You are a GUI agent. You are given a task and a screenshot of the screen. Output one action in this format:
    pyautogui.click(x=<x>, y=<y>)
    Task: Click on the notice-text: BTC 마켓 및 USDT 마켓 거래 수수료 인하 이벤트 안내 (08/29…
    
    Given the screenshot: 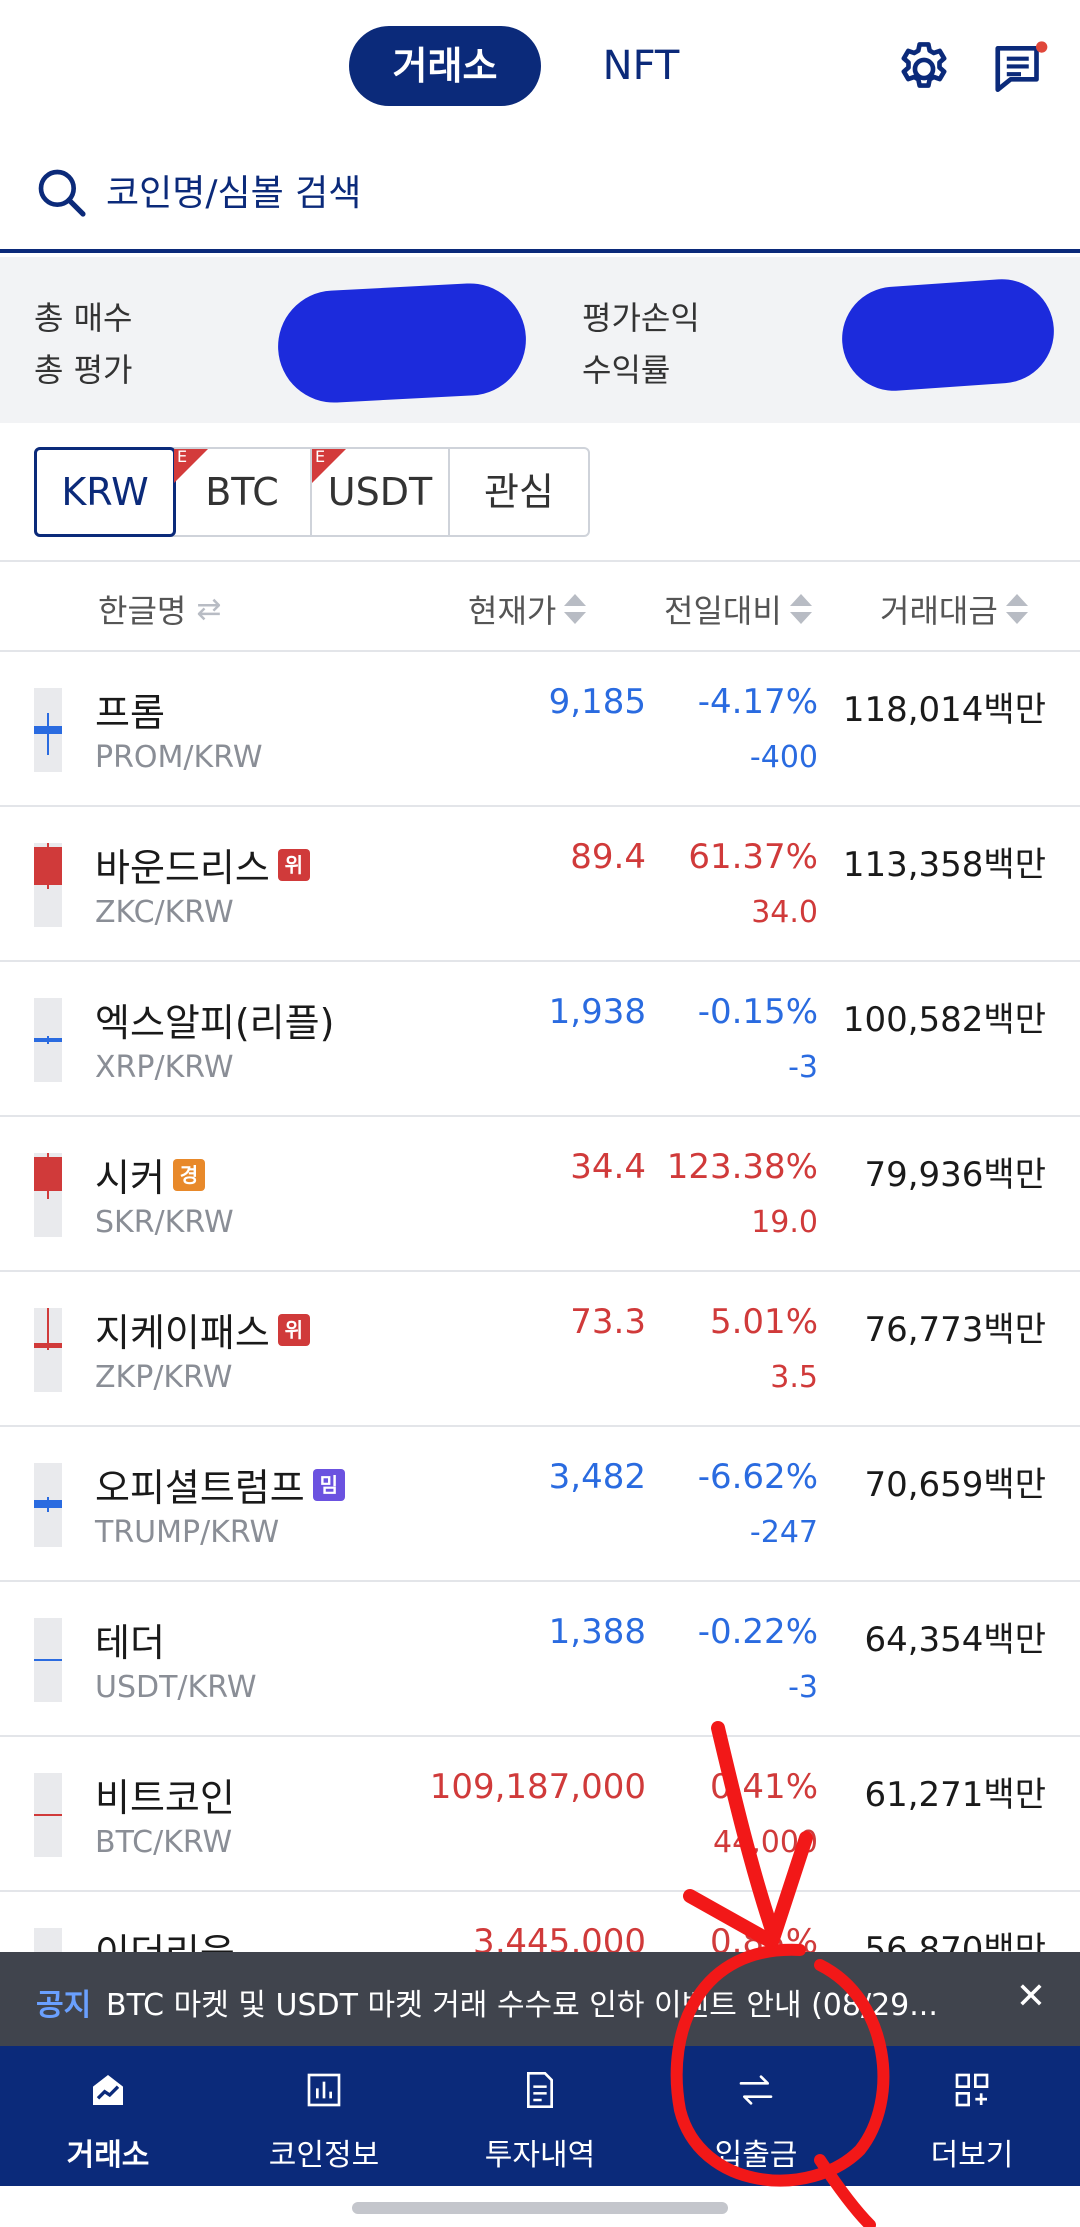 What is the action you would take?
    pyautogui.click(x=536, y=2002)
    